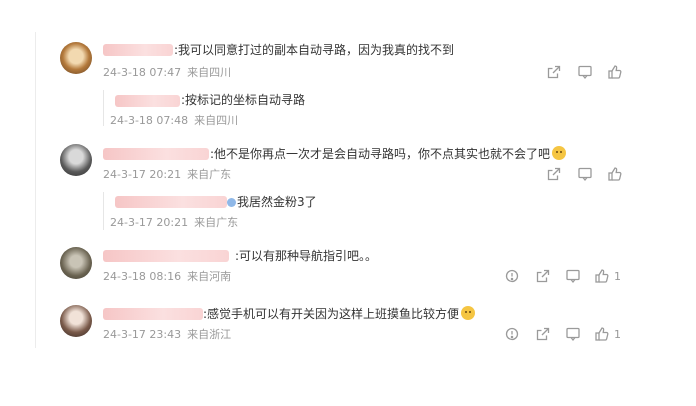 This screenshot has width=696, height=406. What do you see at coordinates (142, 334) in the screenshot?
I see `comment-time: 24-3-17 23:43` at bounding box center [142, 334].